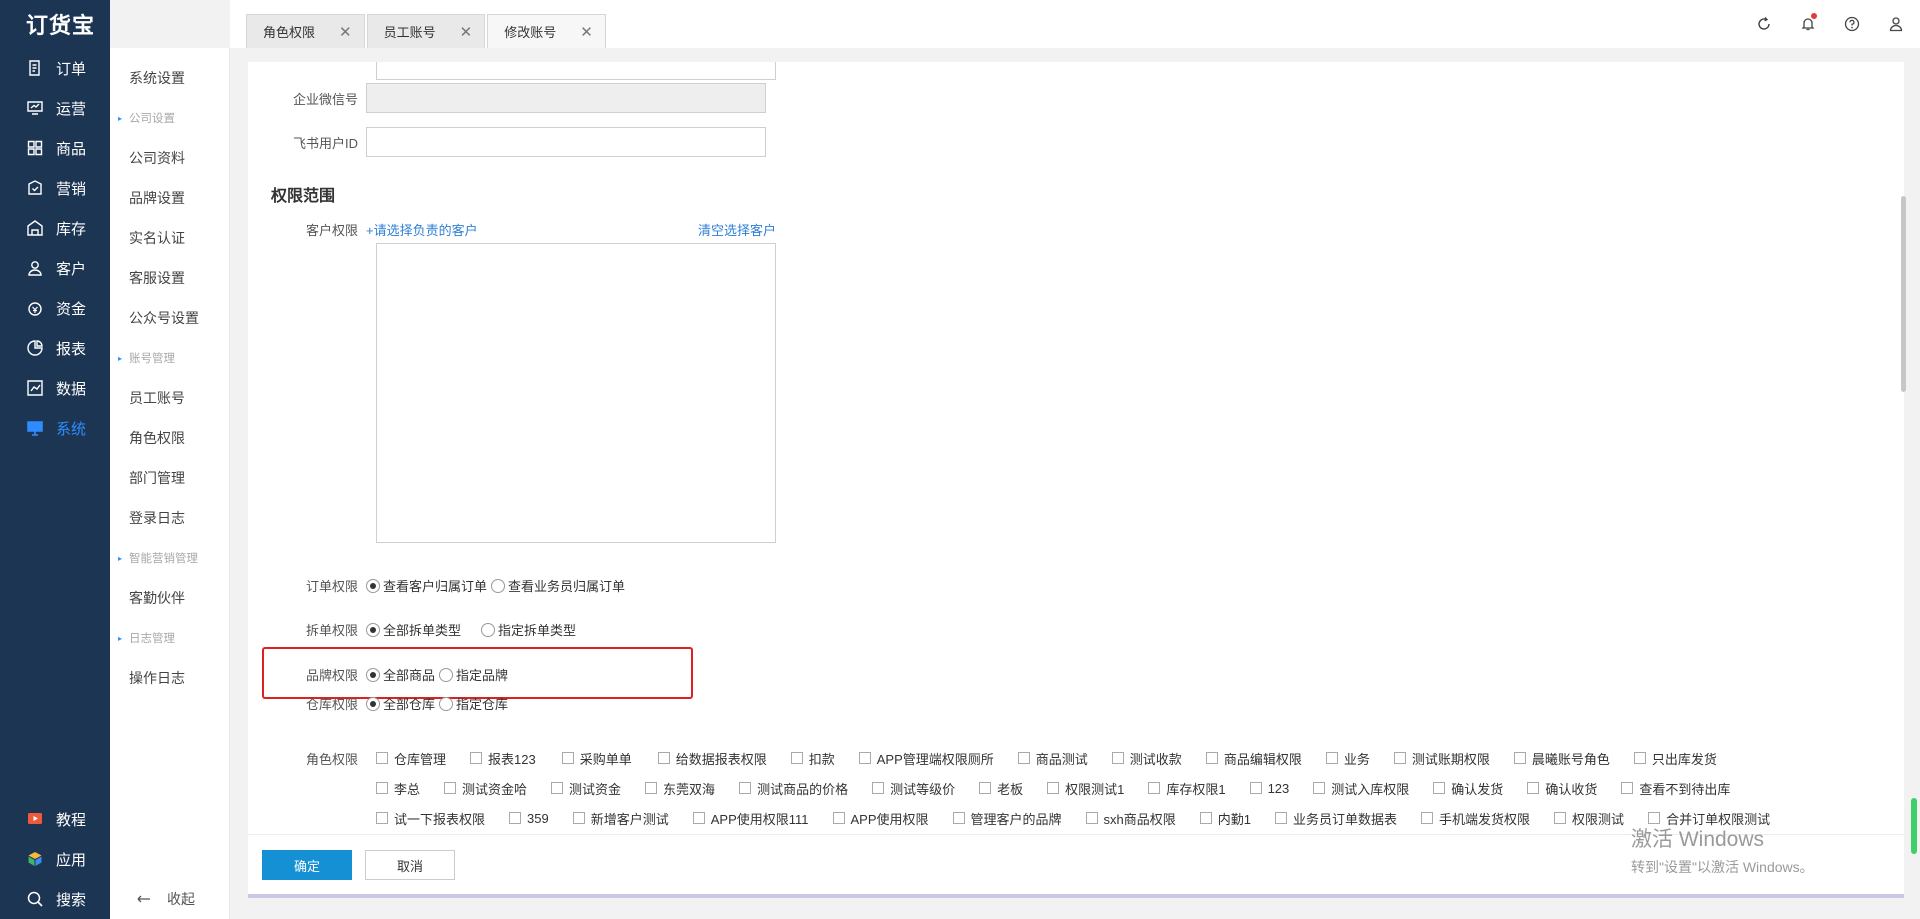 The width and height of the screenshot is (1920, 919). What do you see at coordinates (169, 278) in the screenshot?
I see `submenu-item: 客服设置` at bounding box center [169, 278].